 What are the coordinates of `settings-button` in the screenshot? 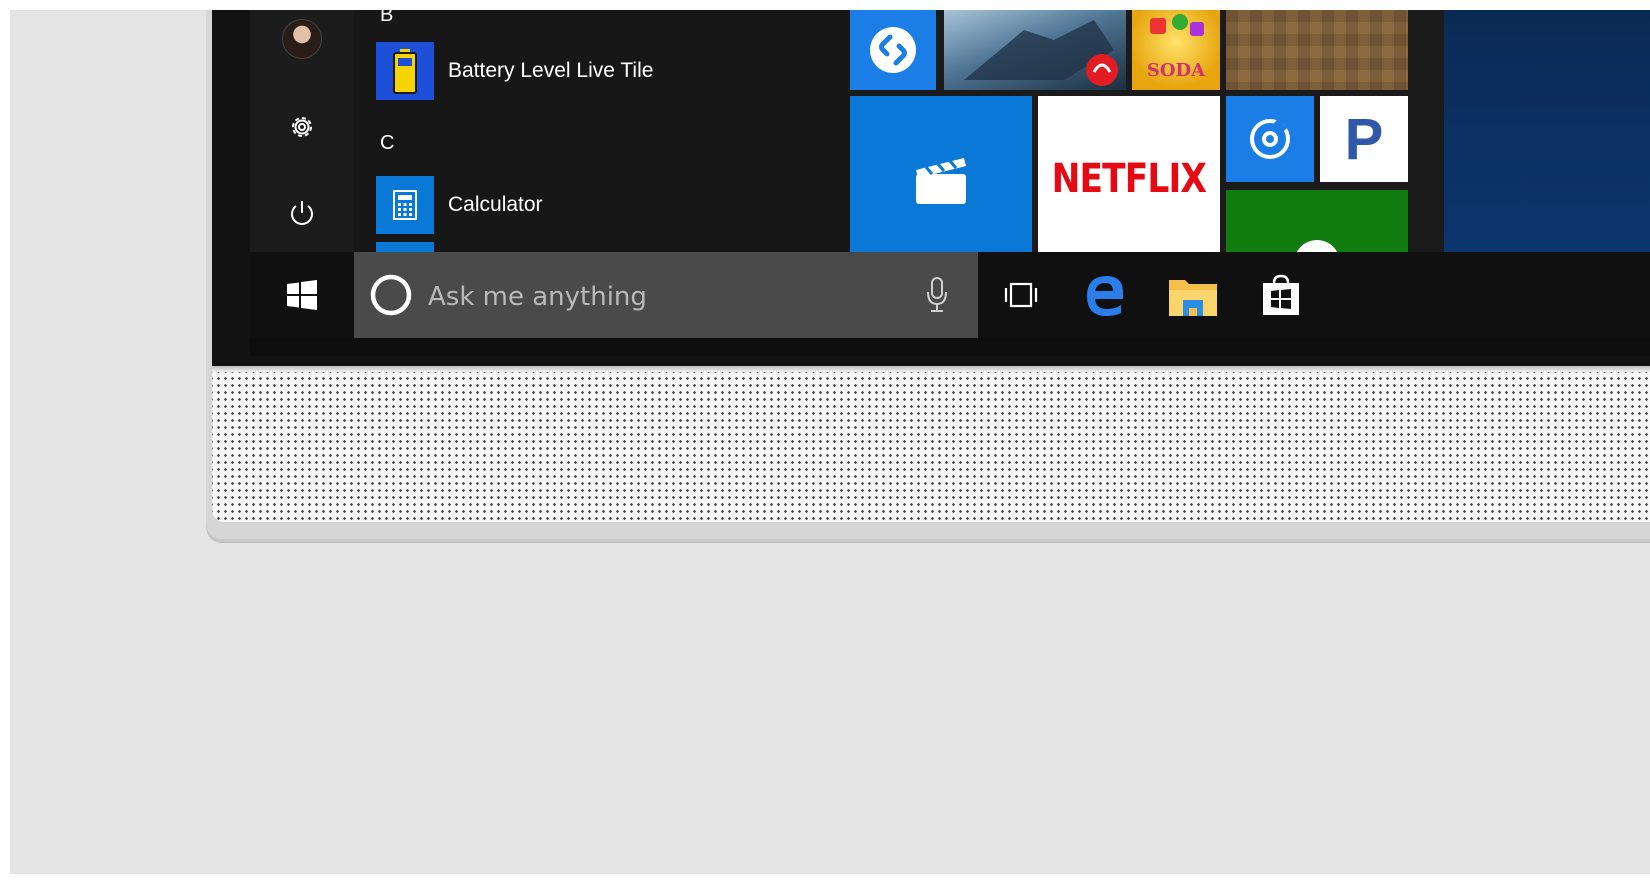 It's located at (302, 127).